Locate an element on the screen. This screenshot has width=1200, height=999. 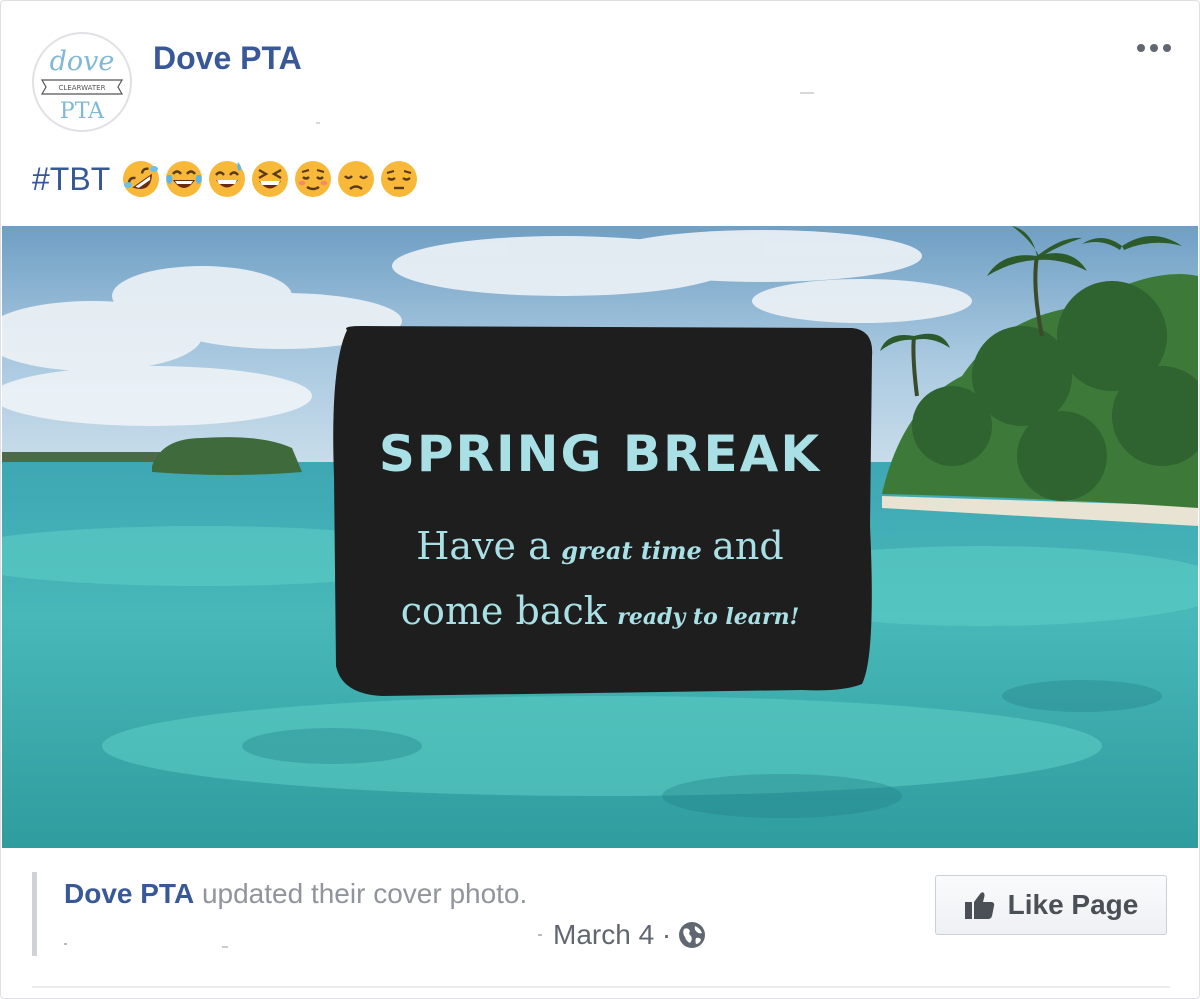
attachment-author-link: Dove PTA is located at coordinates (129, 893).